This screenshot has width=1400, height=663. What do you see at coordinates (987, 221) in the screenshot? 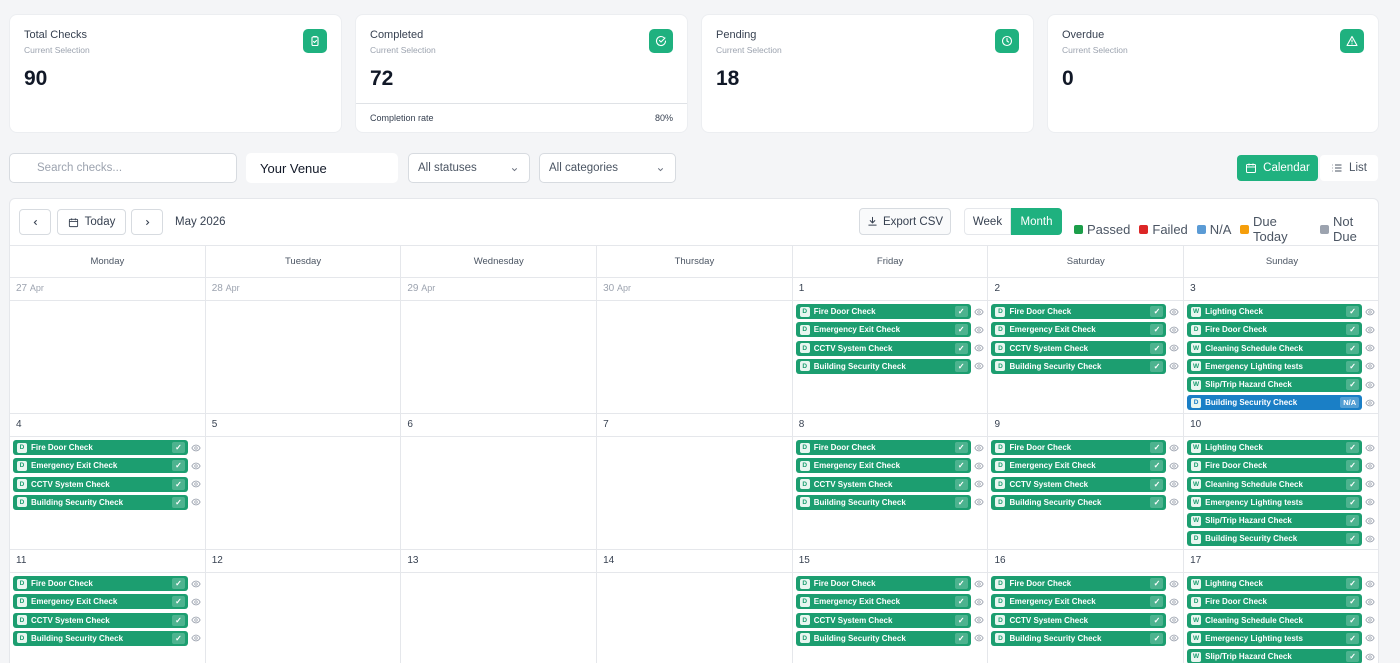
I see `week-view-button: Week` at bounding box center [987, 221].